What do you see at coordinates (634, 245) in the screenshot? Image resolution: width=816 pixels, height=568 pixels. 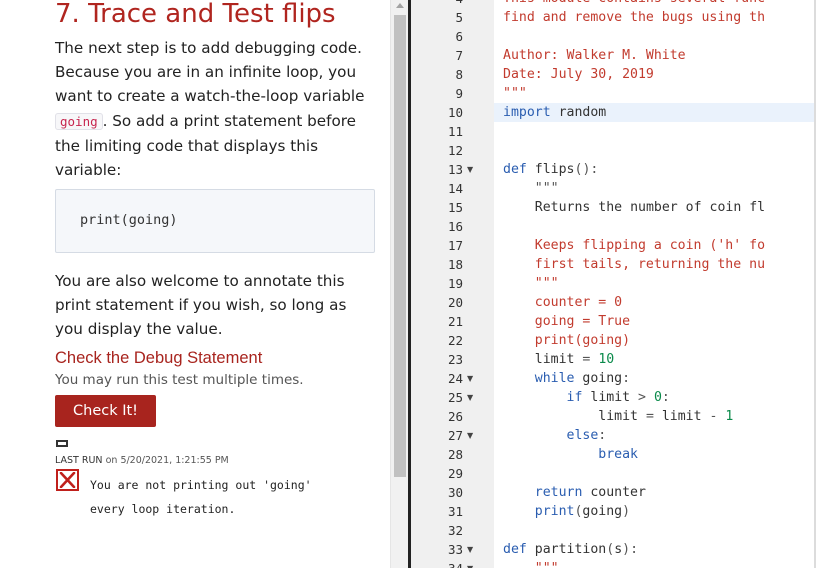 I see `code-line: Keeps flipping a coin ('h' fo` at bounding box center [634, 245].